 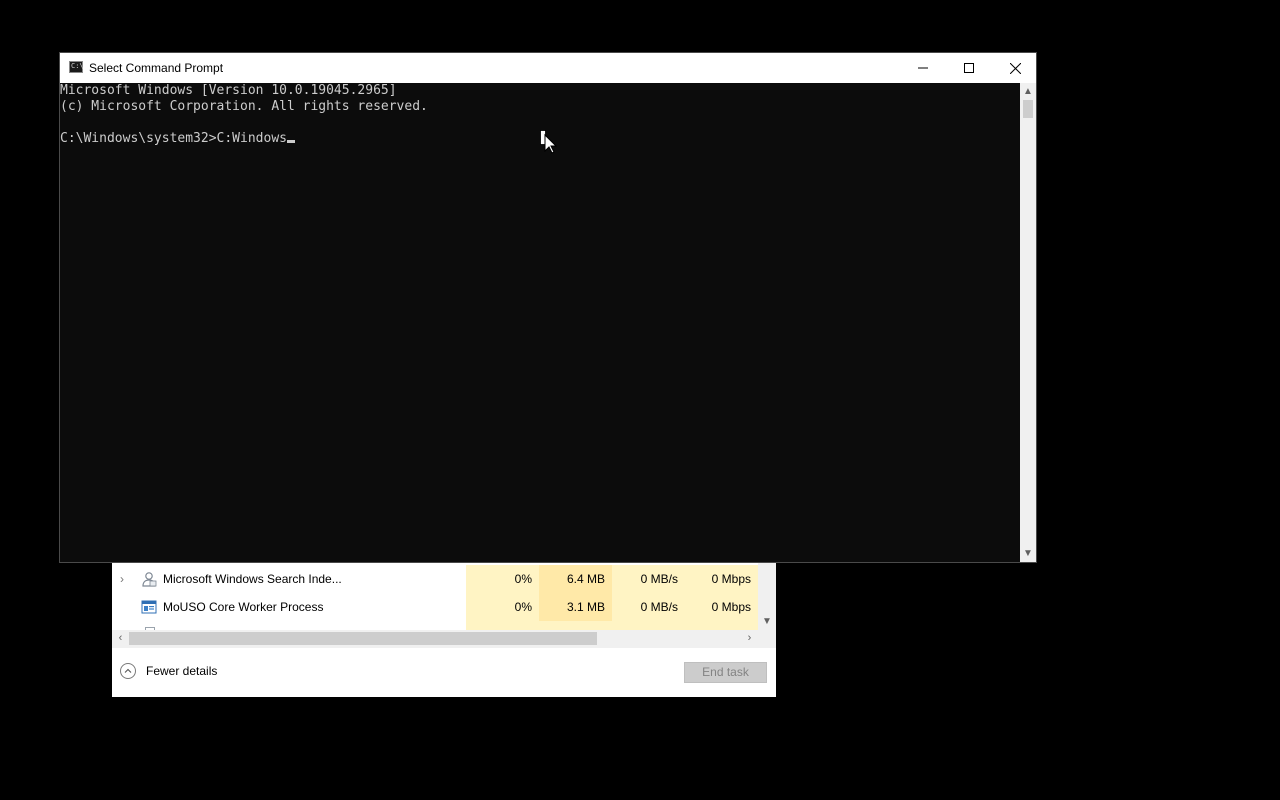 I want to click on text-cursor, so click(x=290, y=141).